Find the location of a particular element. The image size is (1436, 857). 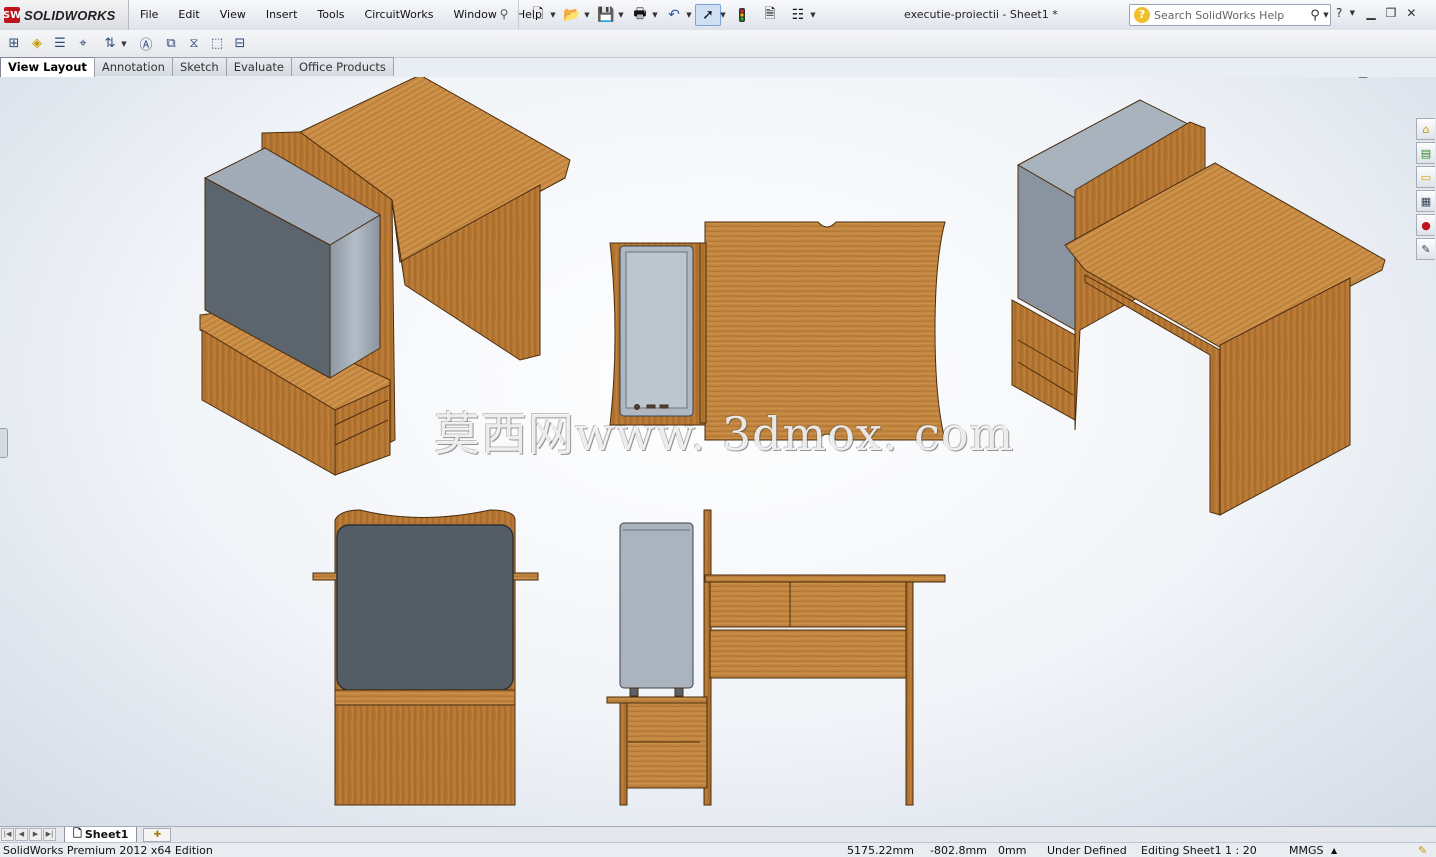

undo-dropdown-icon: ▼ is located at coordinates (689, 15).